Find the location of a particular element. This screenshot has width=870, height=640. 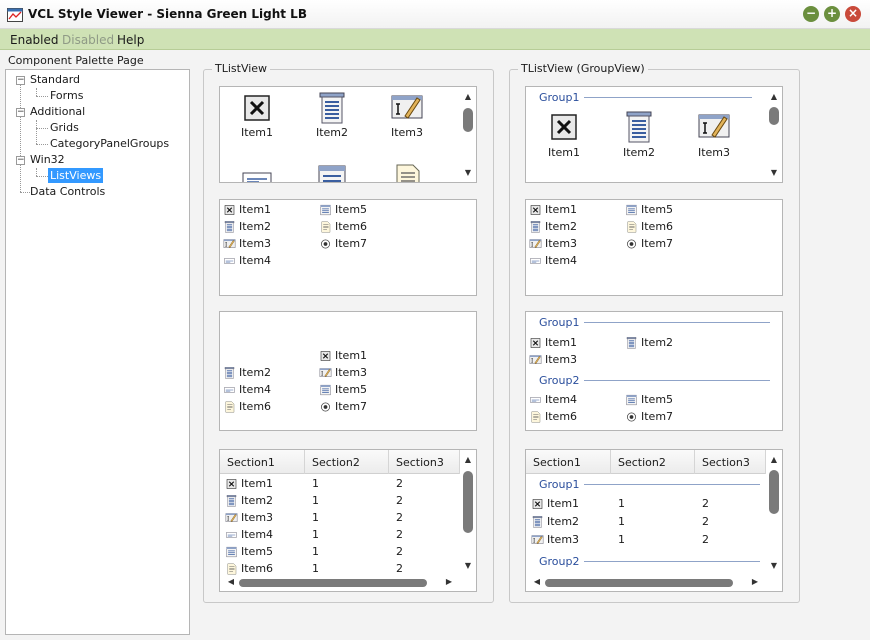

close-button: × is located at coordinates (853, 14).